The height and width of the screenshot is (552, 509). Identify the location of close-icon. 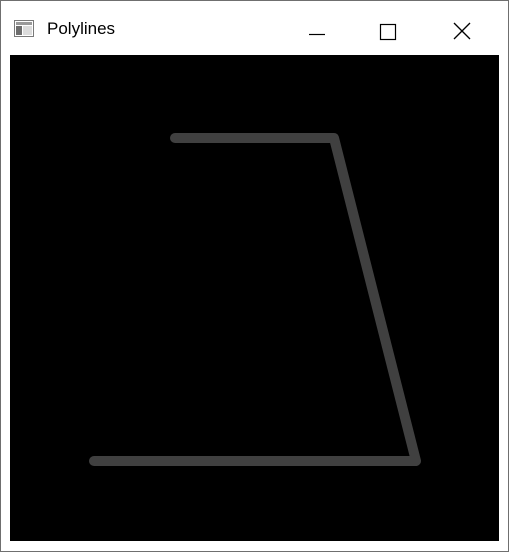
(462, 31).